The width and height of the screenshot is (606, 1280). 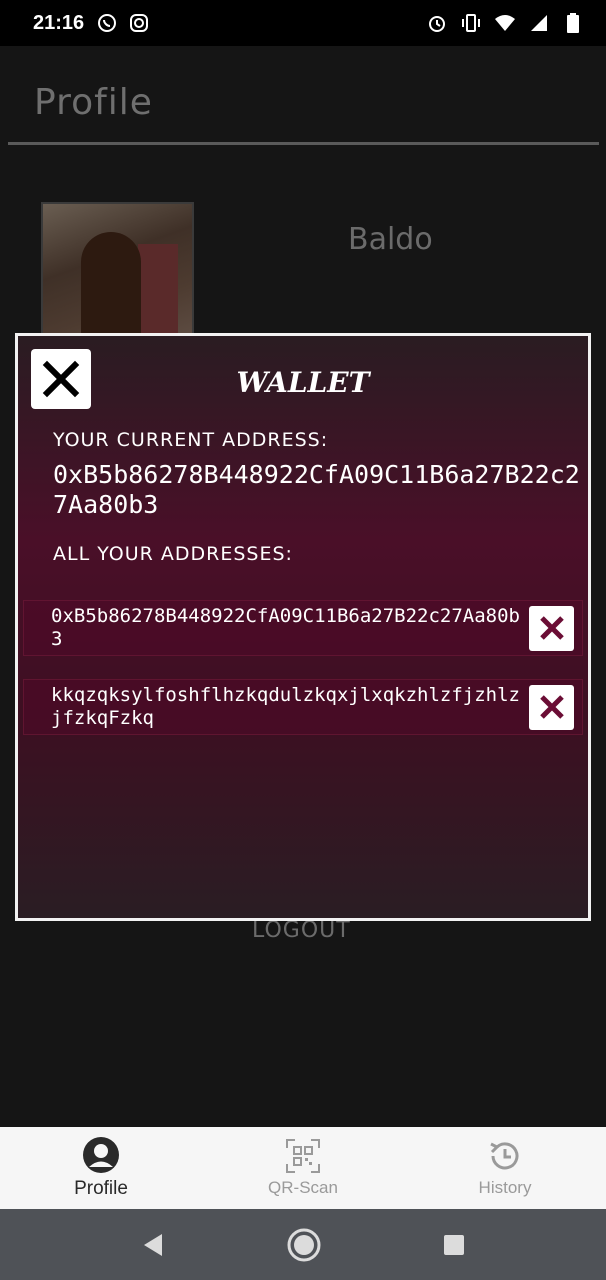 What do you see at coordinates (153, 1245) in the screenshot?
I see `back-icon` at bounding box center [153, 1245].